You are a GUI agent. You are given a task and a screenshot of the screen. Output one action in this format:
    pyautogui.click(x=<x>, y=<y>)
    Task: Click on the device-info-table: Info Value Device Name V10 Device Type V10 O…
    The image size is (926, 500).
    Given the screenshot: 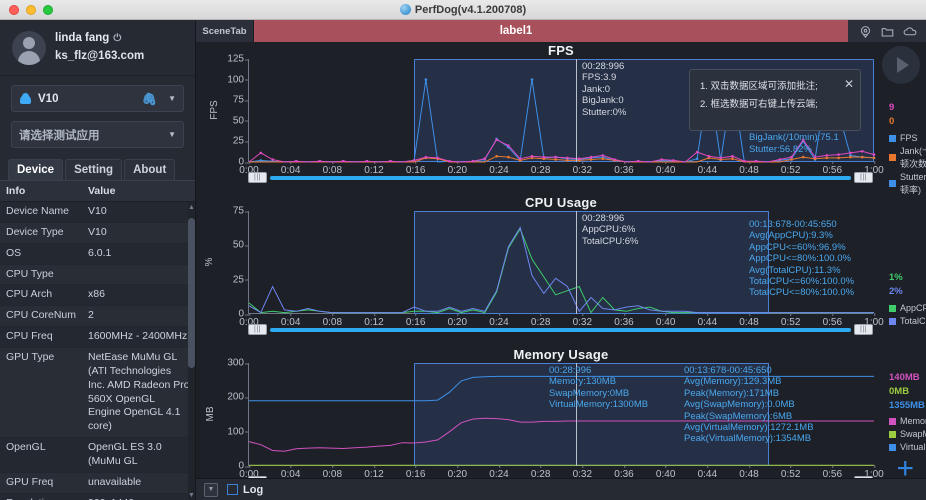 What is the action you would take?
    pyautogui.click(x=97, y=340)
    